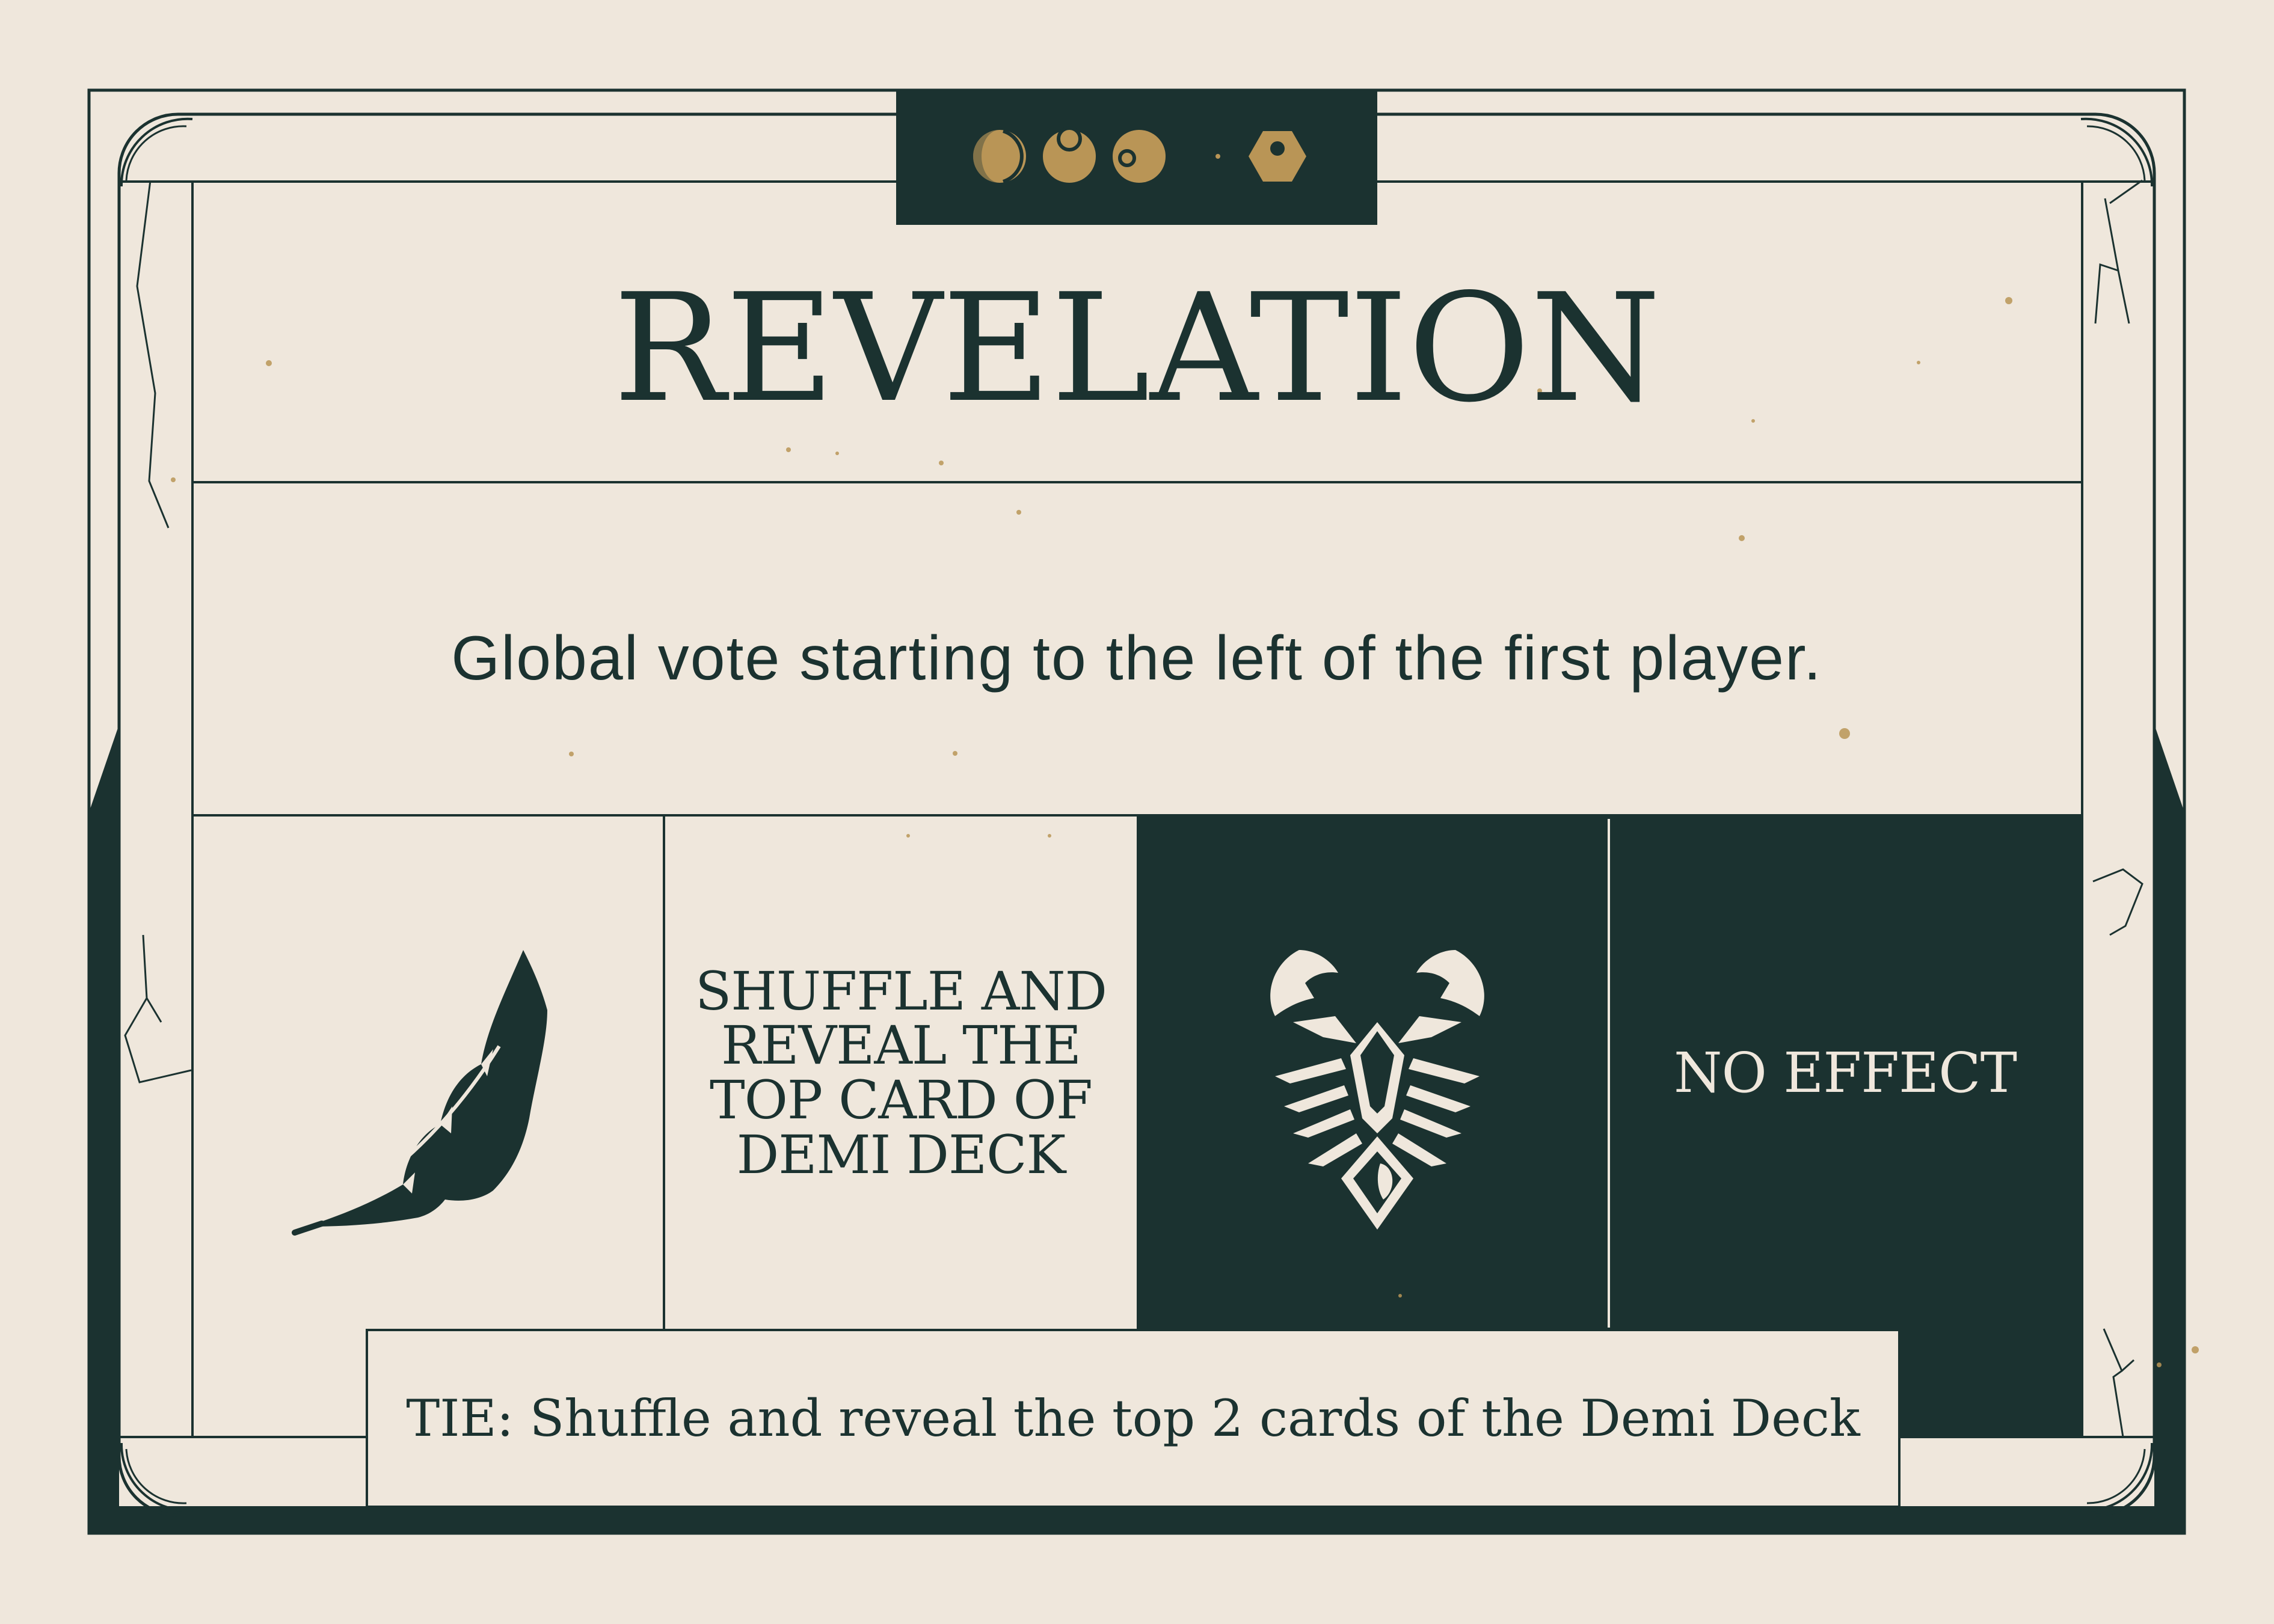 The width and height of the screenshot is (2274, 1624). I want to click on full-moon-icon, so click(1139, 156).